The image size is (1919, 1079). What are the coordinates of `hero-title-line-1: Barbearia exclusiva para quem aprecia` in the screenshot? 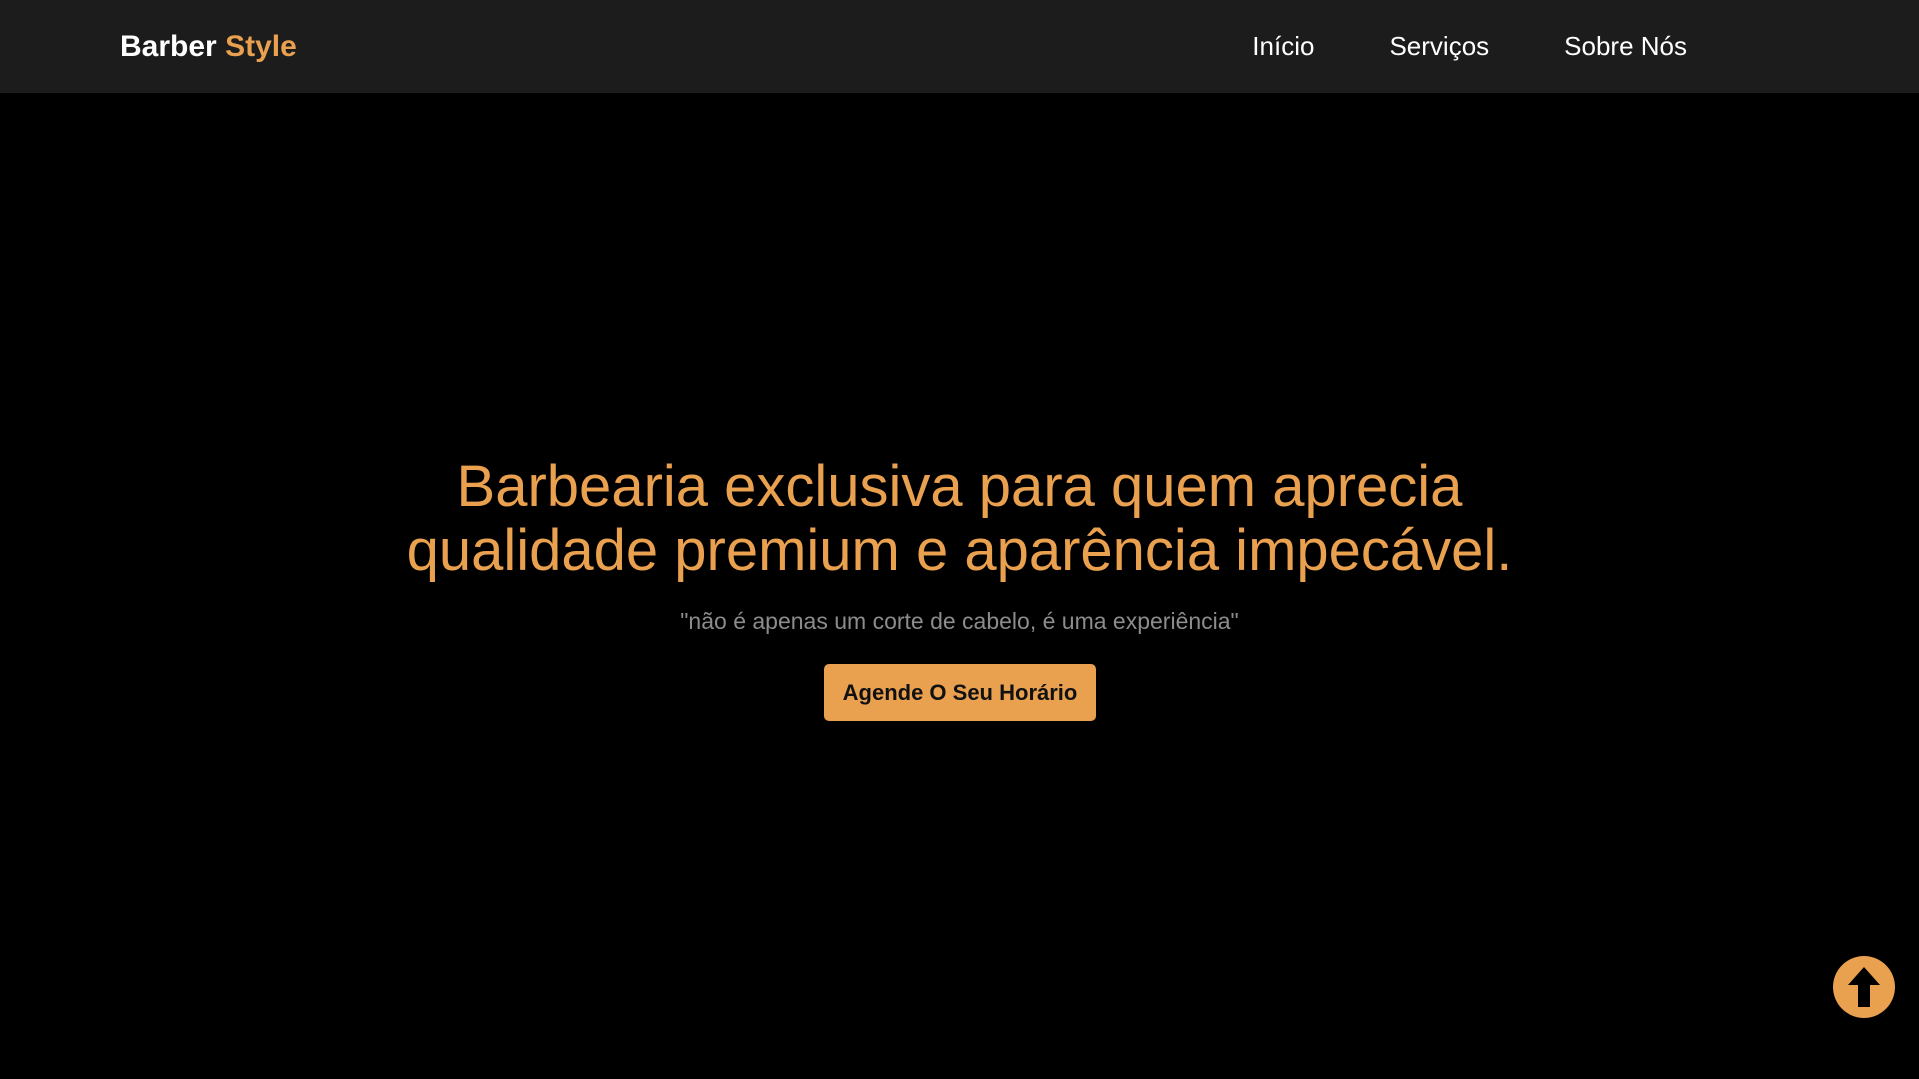 It's located at (959, 486).